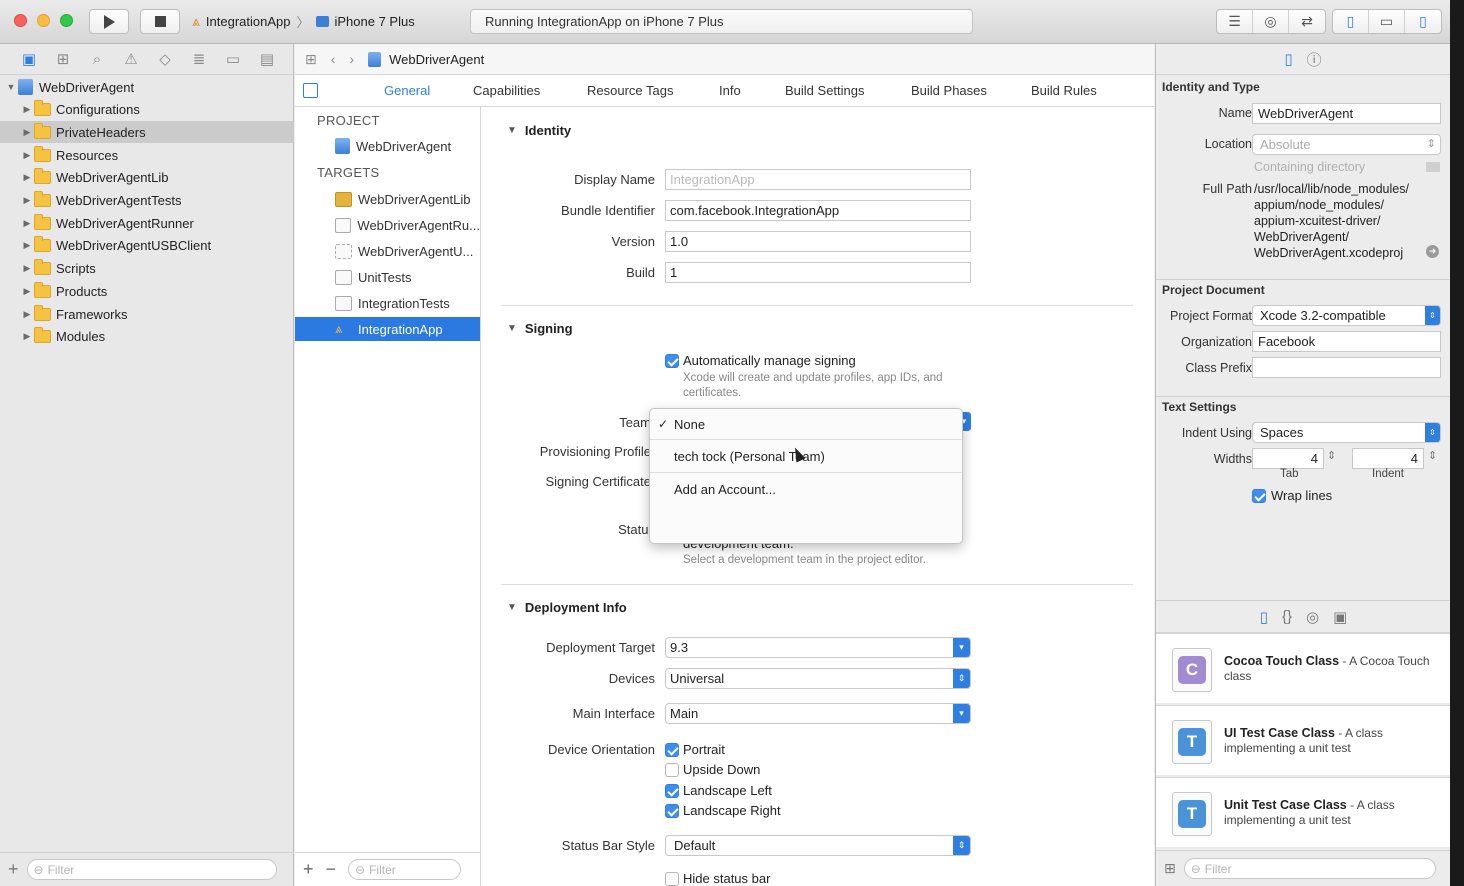 The height and width of the screenshot is (886, 1464). Describe the element at coordinates (63, 59) in the screenshot. I see `symbol-icon: ⊞` at that location.